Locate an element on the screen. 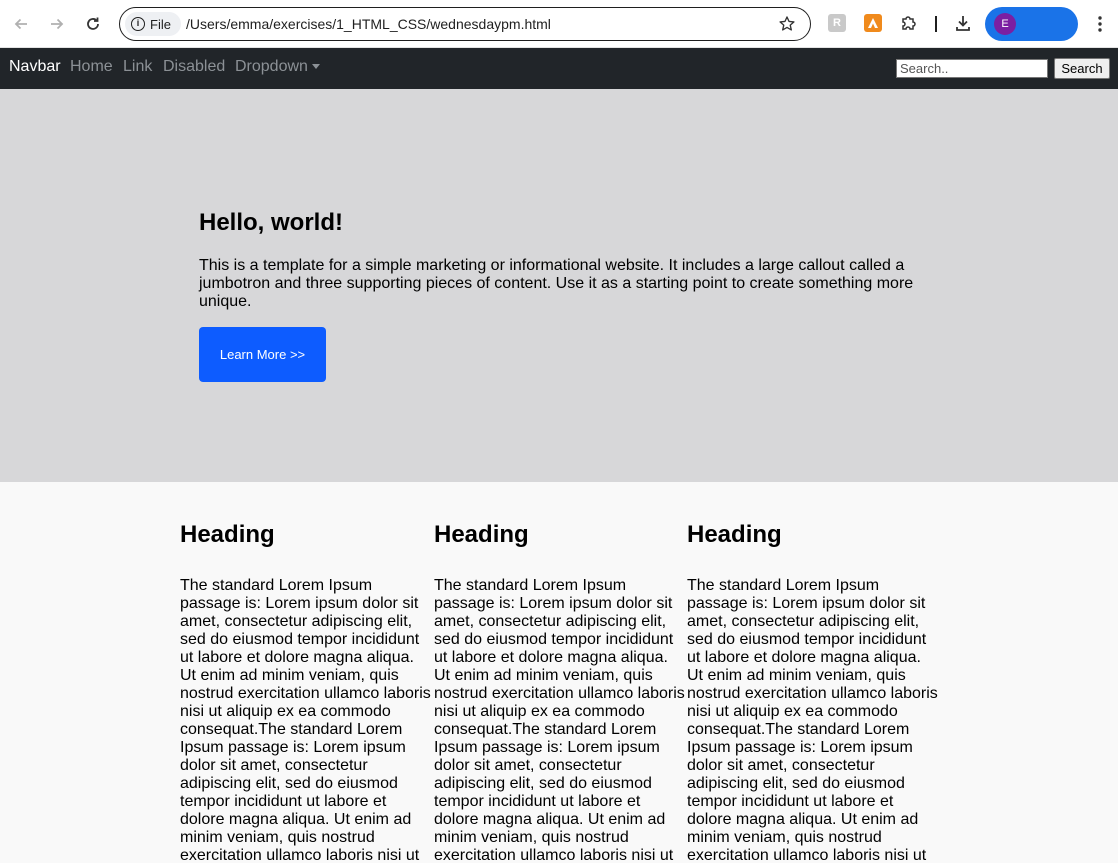 The height and width of the screenshot is (863, 1118). nav-dropdown: Dropdown is located at coordinates (277, 67).